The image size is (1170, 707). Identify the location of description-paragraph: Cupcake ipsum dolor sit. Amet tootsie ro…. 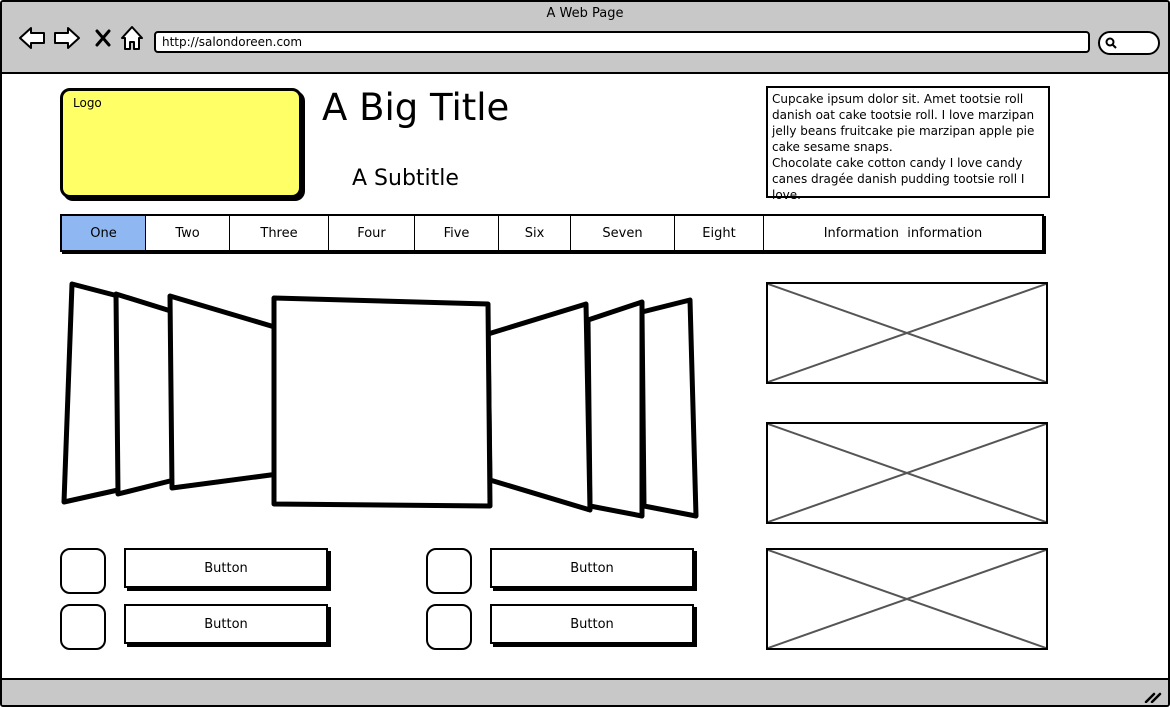
(903, 123).